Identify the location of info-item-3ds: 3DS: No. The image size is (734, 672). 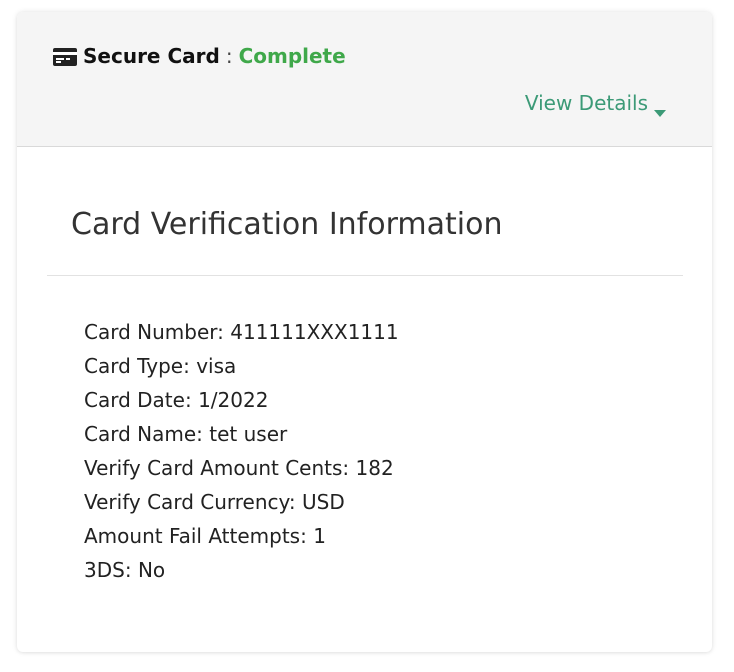
(125, 570).